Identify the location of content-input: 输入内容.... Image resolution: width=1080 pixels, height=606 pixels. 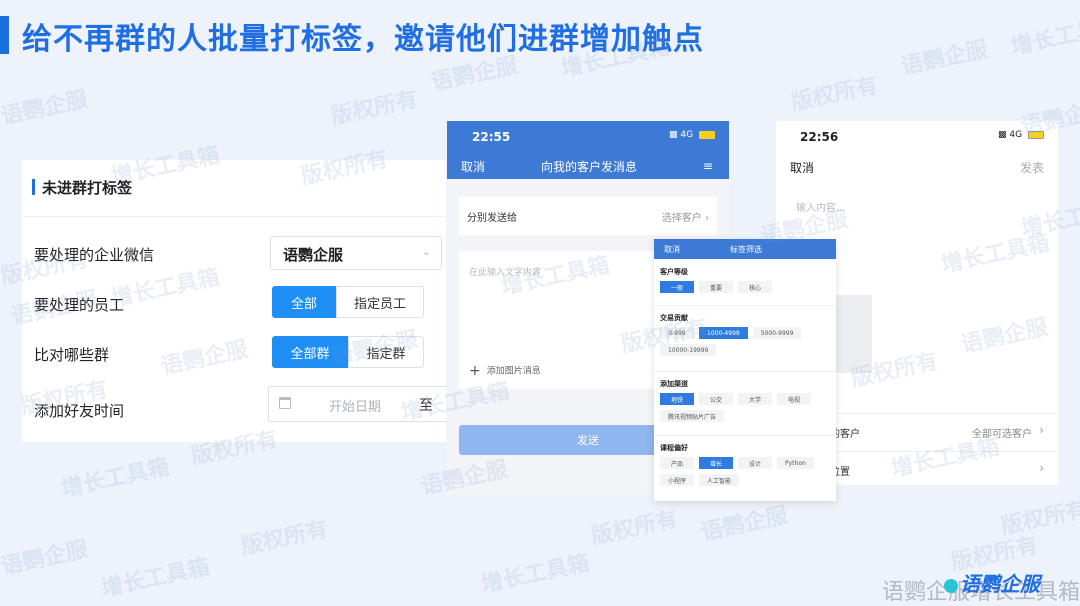
(821, 206).